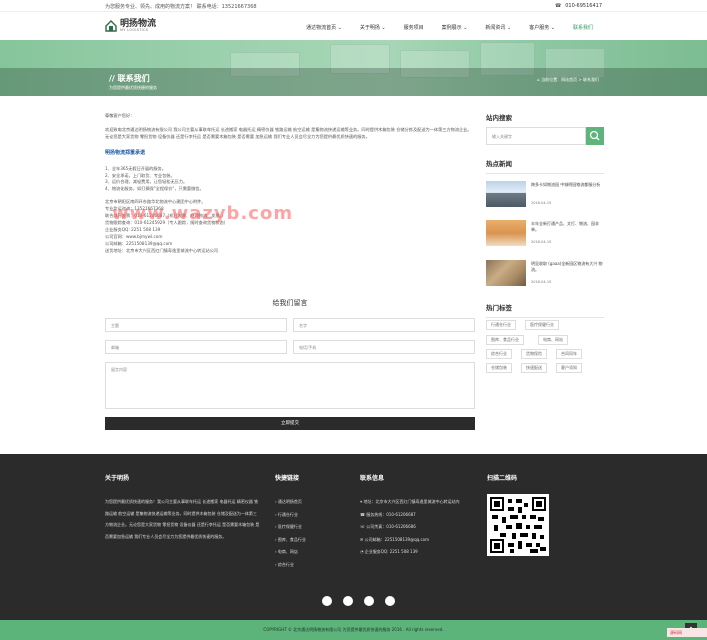  I want to click on footer-contact-line: ✉ 公司邮箱：2251508139@qq.com, so click(394, 539).